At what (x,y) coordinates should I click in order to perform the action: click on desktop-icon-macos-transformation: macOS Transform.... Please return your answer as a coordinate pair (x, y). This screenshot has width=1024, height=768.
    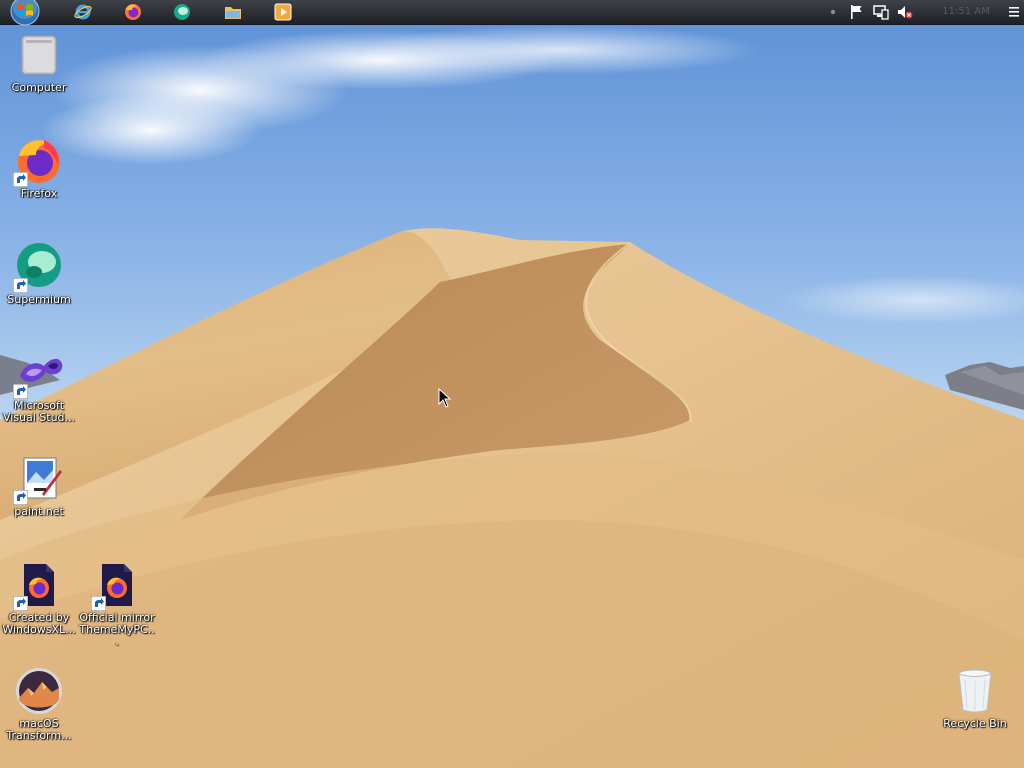
    Looking at the image, I should click on (39, 704).